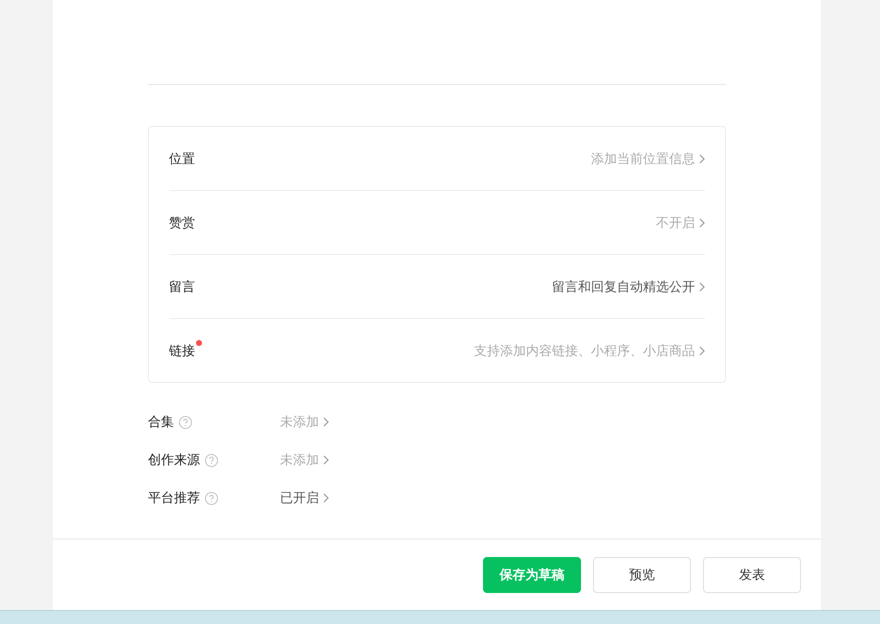  What do you see at coordinates (182, 287) in the screenshot?
I see `setting-label: 留言` at bounding box center [182, 287].